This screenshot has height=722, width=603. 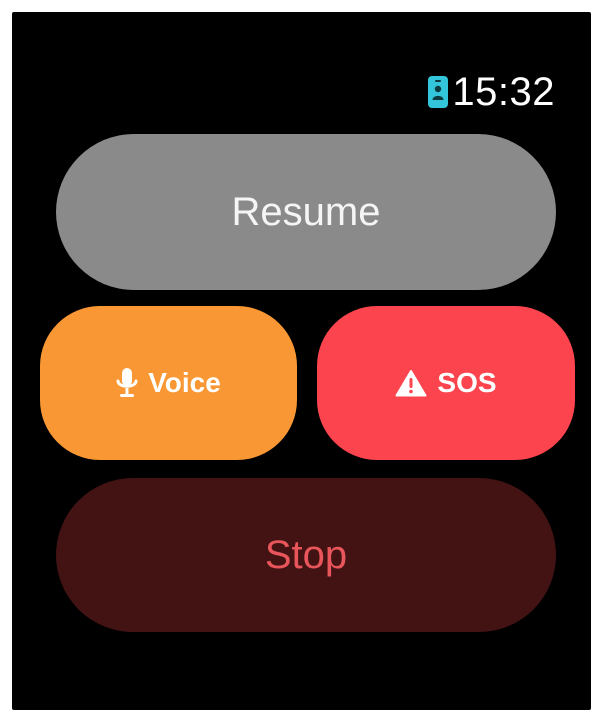 I want to click on microphone-icon, so click(x=127, y=383).